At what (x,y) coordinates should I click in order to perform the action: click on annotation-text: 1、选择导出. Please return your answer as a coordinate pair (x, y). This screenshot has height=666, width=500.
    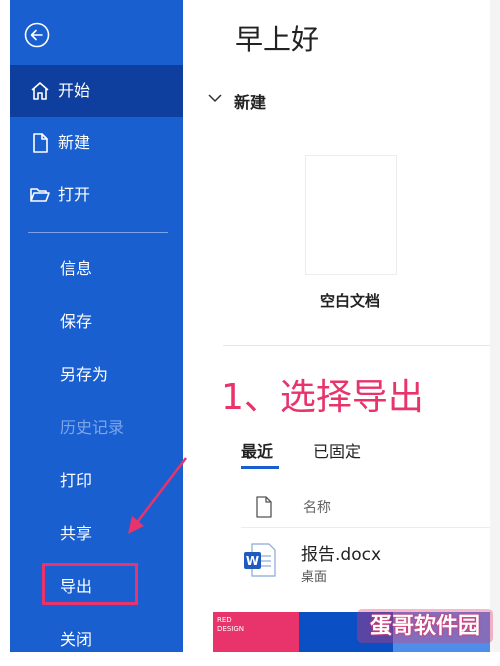
    Looking at the image, I should click on (322, 397).